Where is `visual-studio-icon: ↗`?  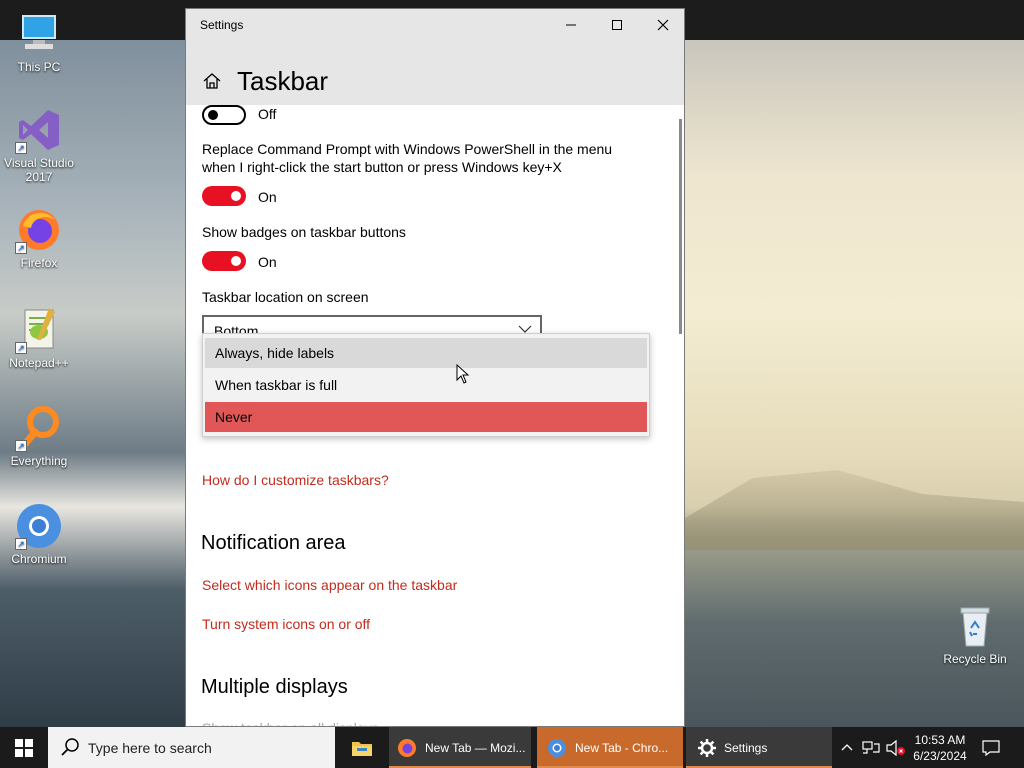 visual-studio-icon: ↗ is located at coordinates (39, 130).